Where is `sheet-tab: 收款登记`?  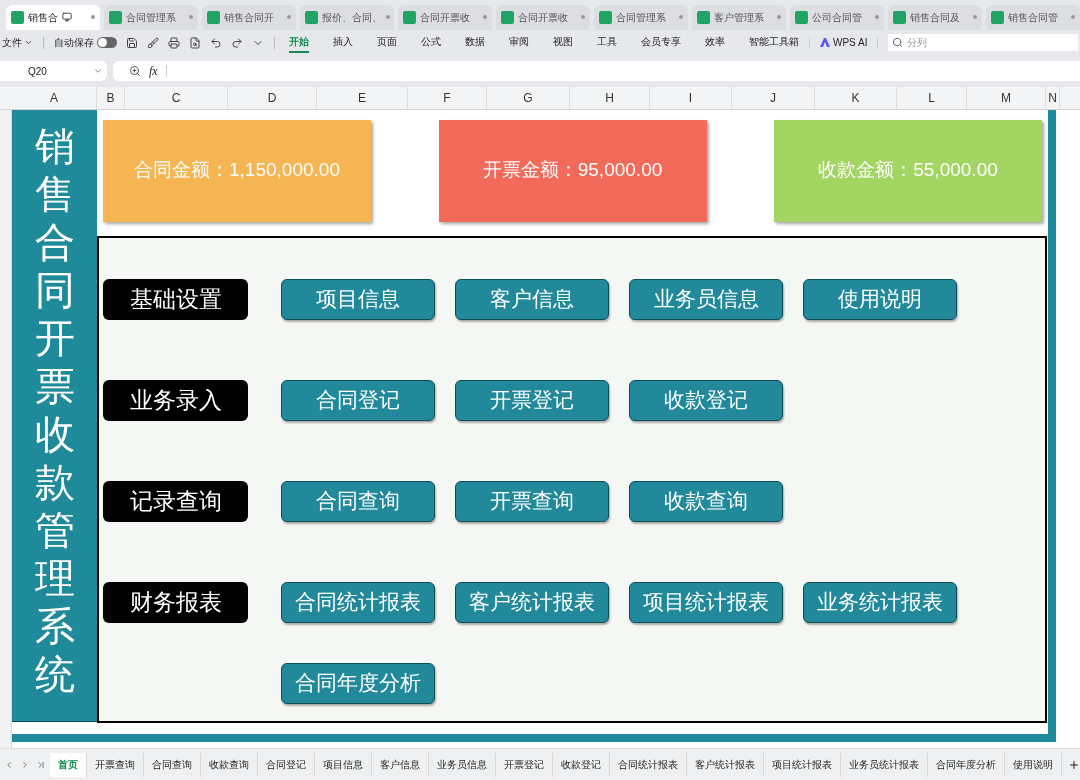
sheet-tab: 收款登记 is located at coordinates (581, 764).